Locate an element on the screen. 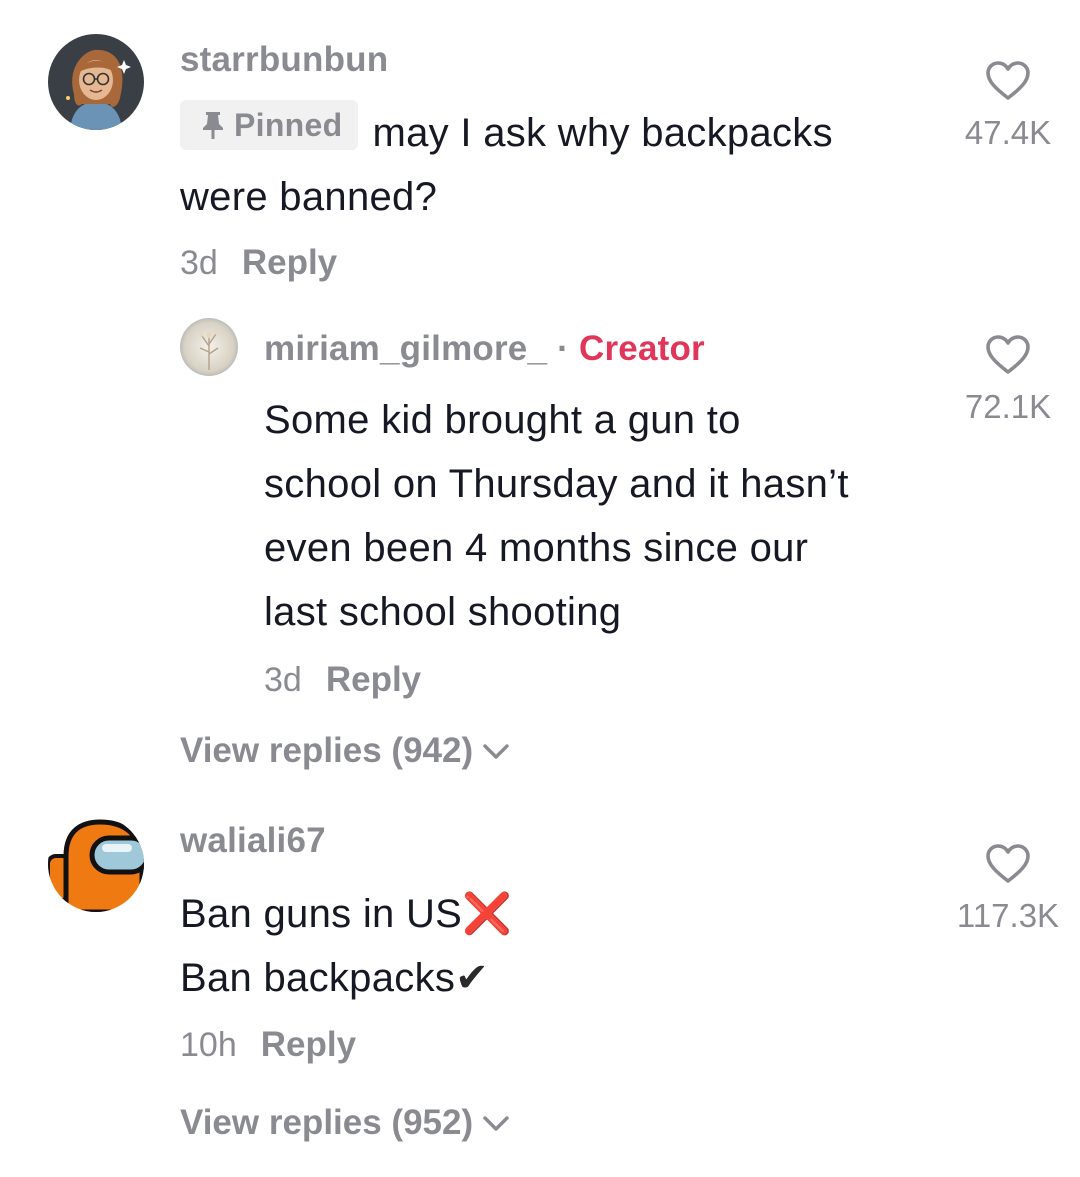 This screenshot has width=1080, height=1177. like-count: 117.3K is located at coordinates (1008, 915).